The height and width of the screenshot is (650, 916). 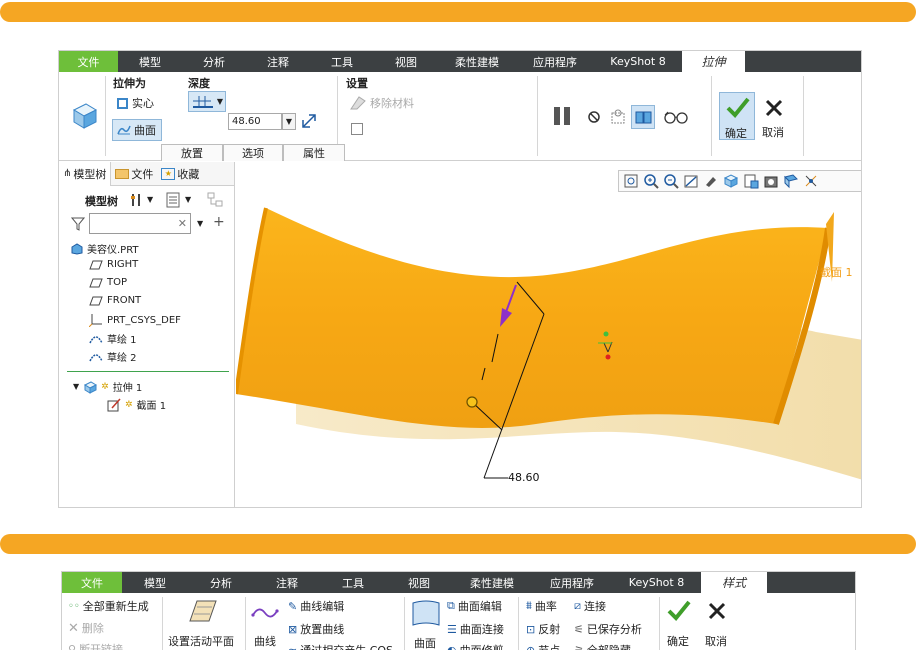 I want to click on surface-option: 曲面, so click(x=137, y=130).